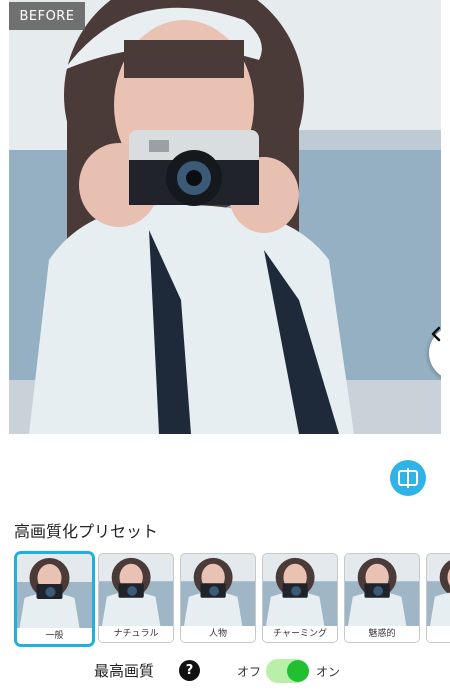 Image resolution: width=450 pixels, height=697 pixels. What do you see at coordinates (218, 634) in the screenshot?
I see `preset-label: 人物` at bounding box center [218, 634].